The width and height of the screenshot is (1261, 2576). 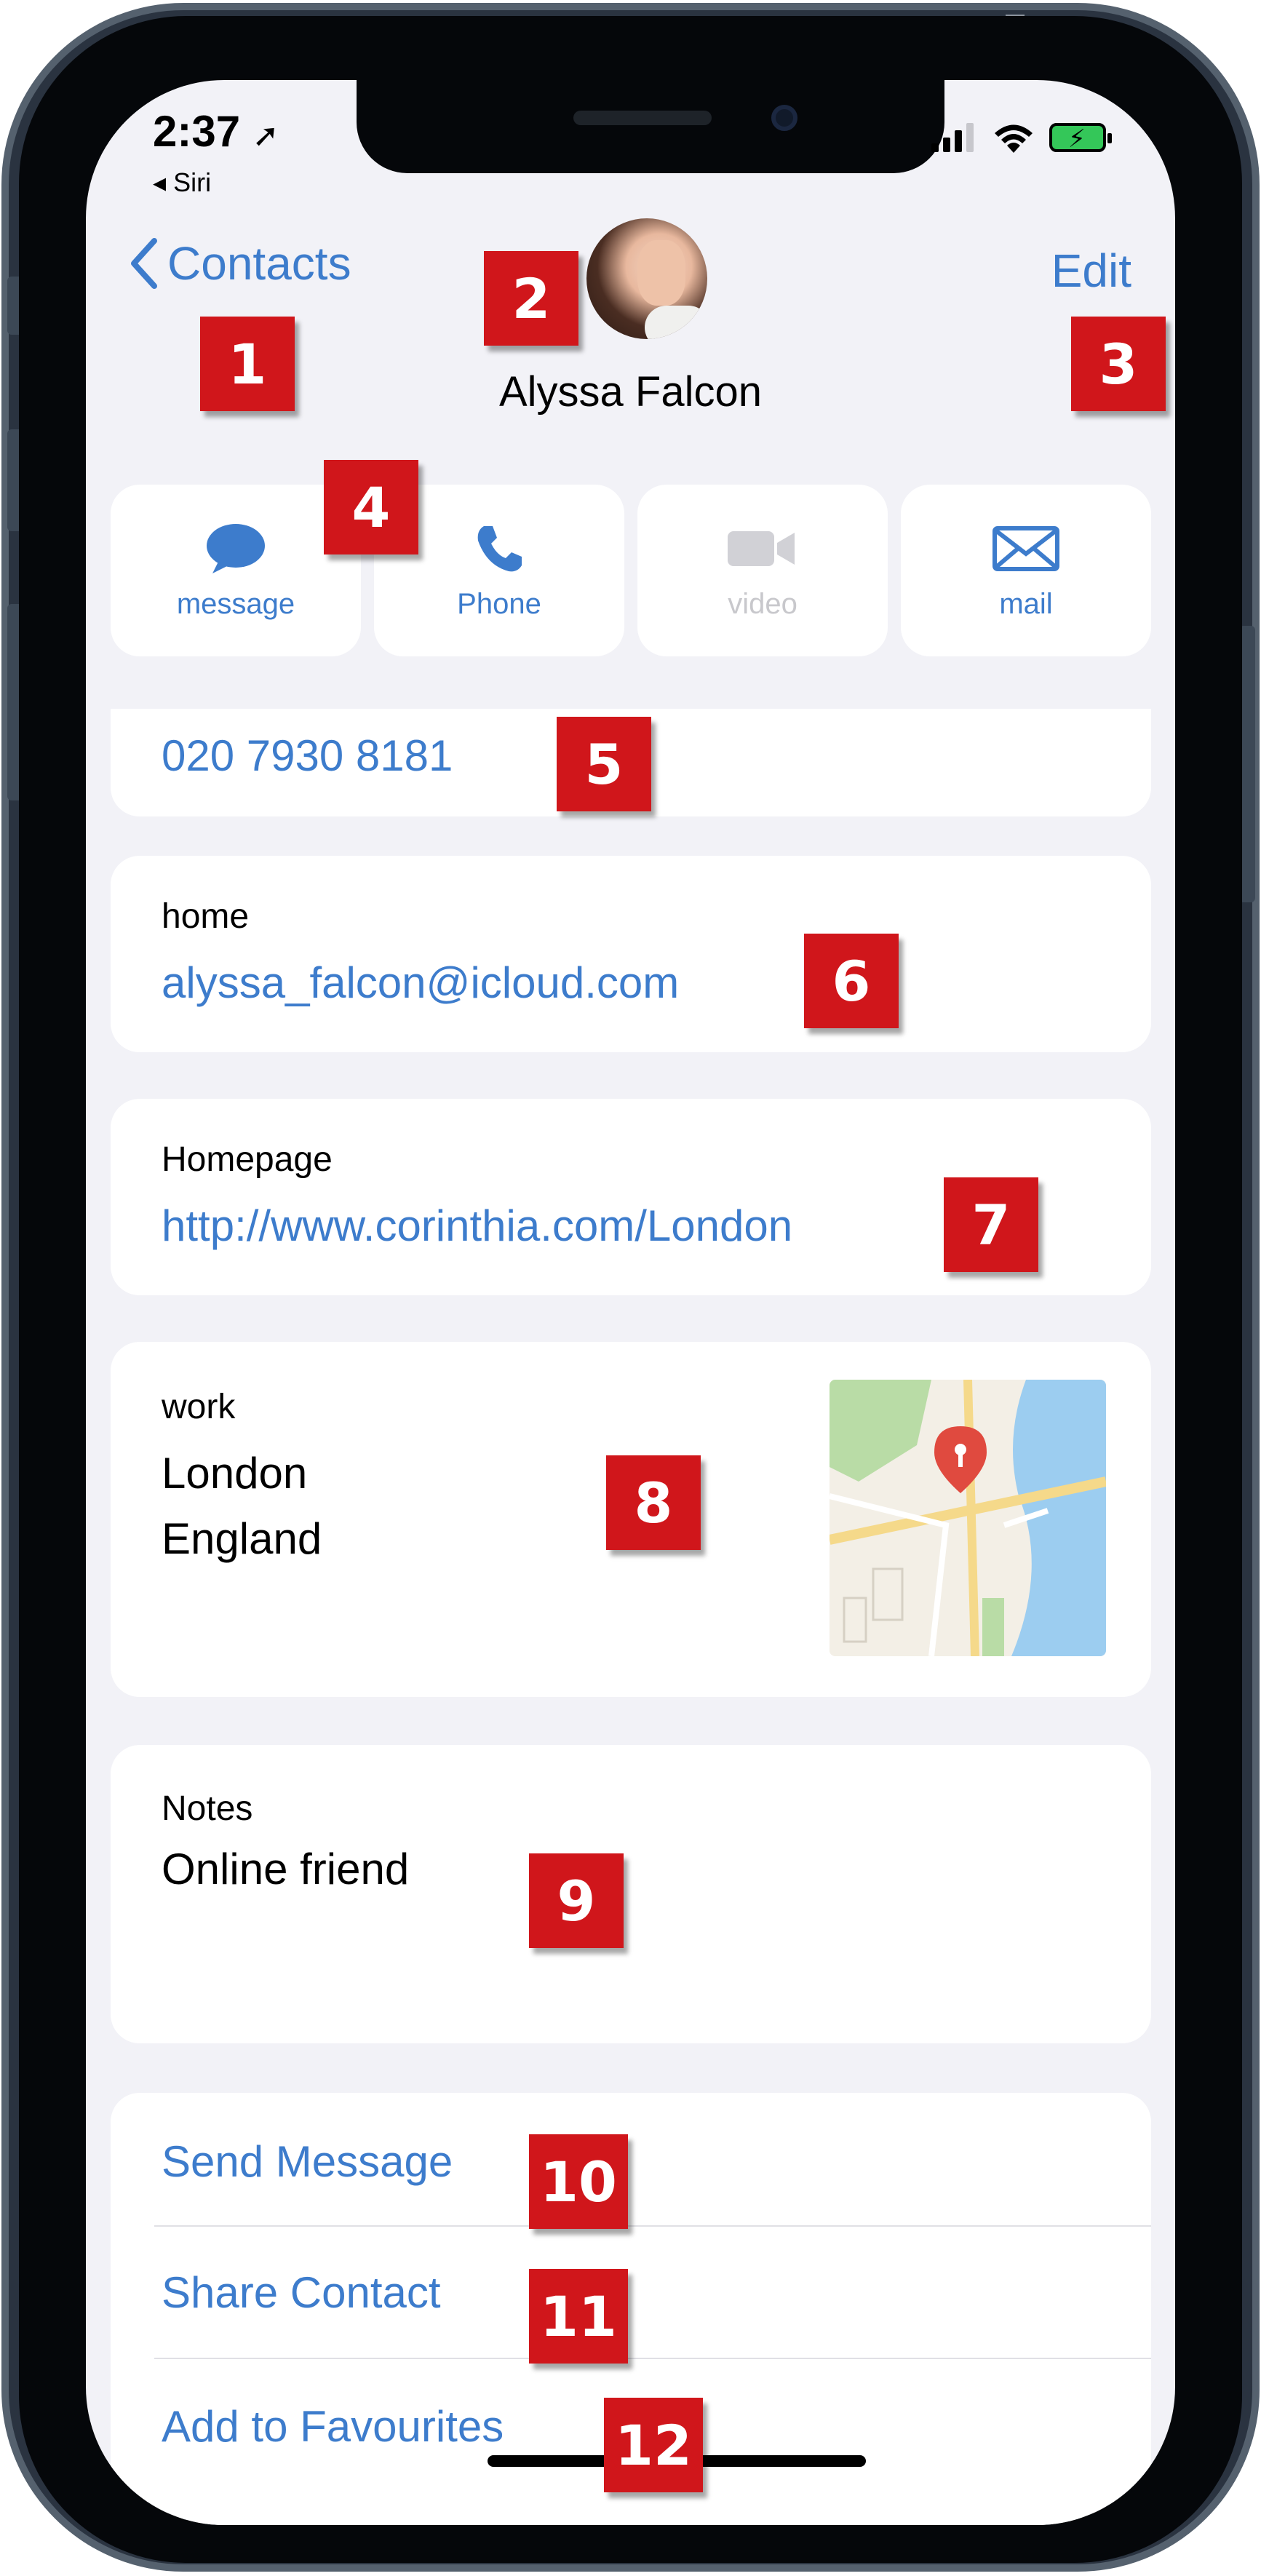 What do you see at coordinates (578, 2181) in the screenshot?
I see `annotation-badge-10: 10` at bounding box center [578, 2181].